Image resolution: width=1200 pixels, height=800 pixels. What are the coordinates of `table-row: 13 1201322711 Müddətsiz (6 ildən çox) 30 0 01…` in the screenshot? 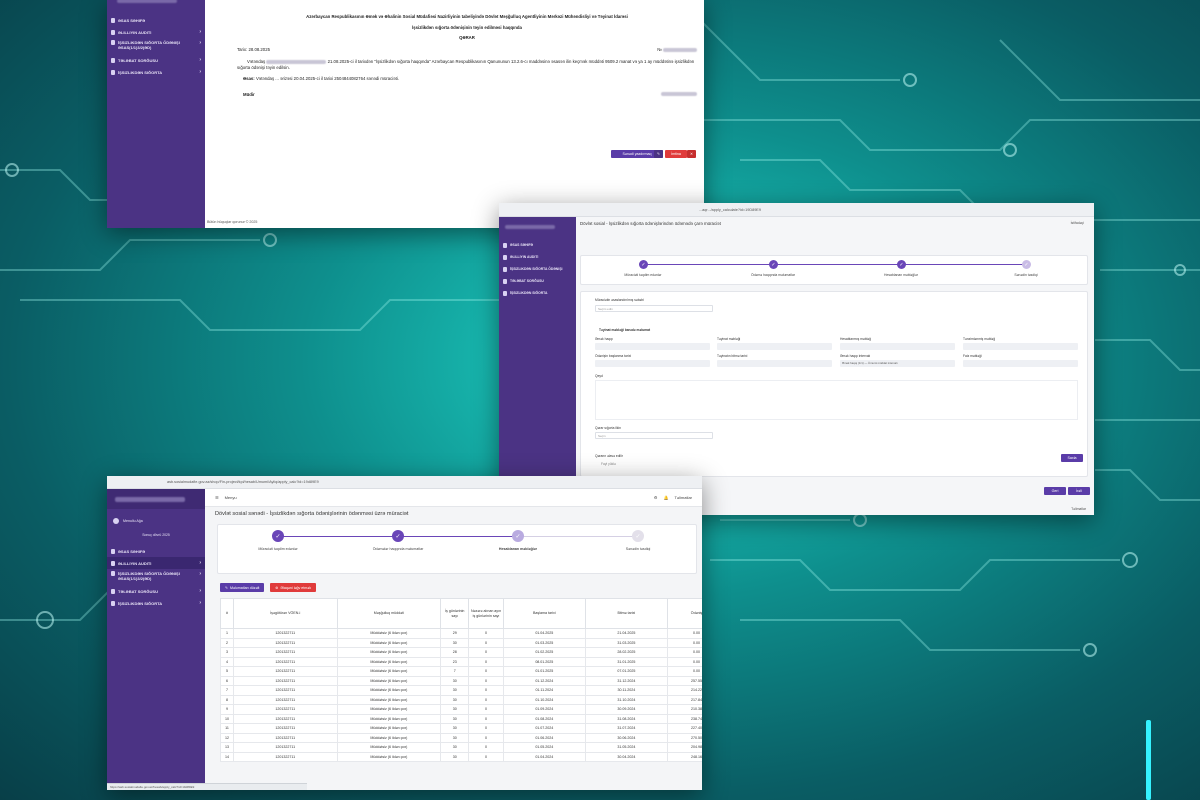 It's located at (461, 747).